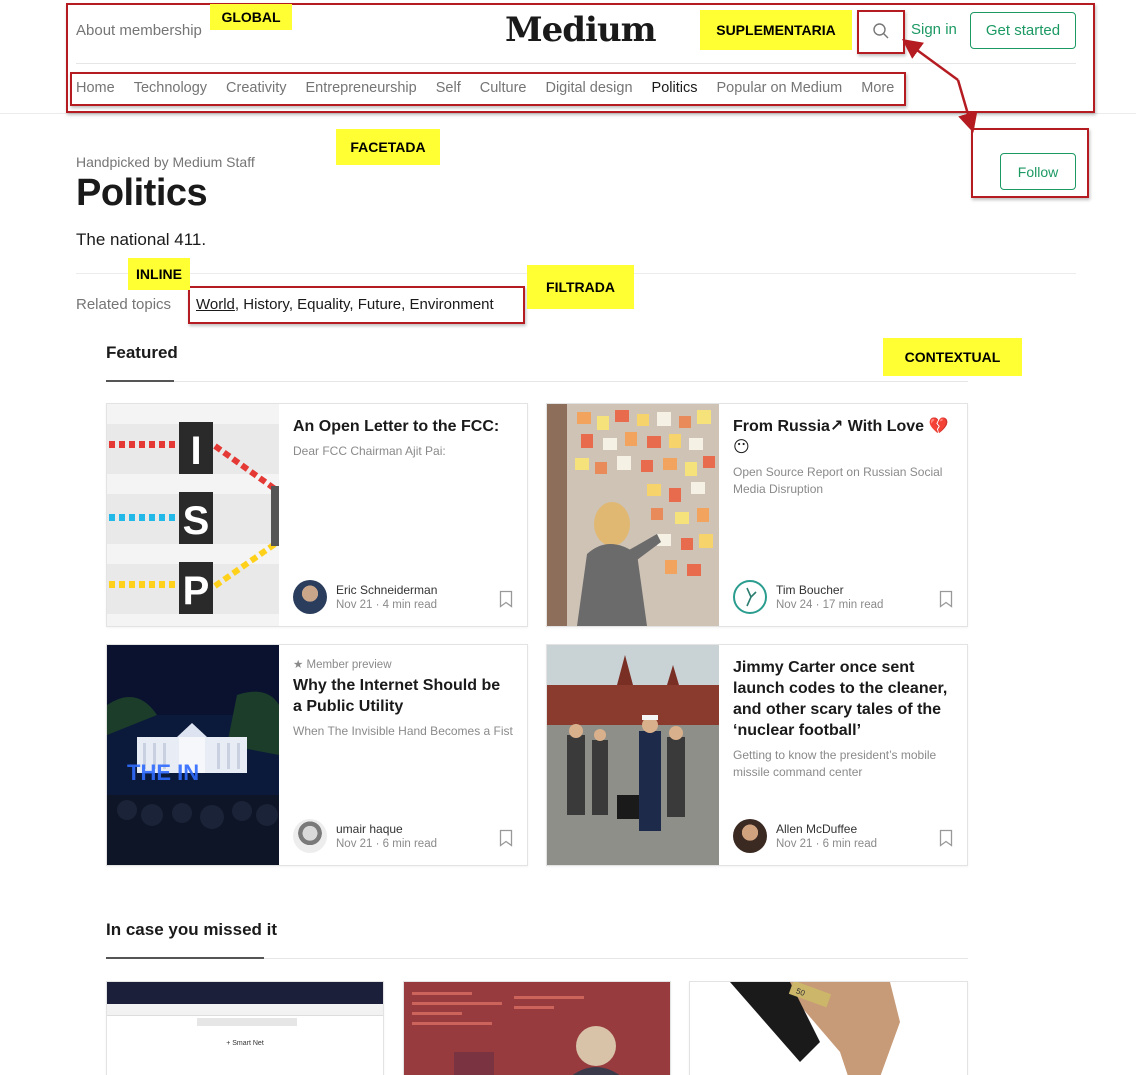  I want to click on annotation-box-filtrada, so click(356, 305).